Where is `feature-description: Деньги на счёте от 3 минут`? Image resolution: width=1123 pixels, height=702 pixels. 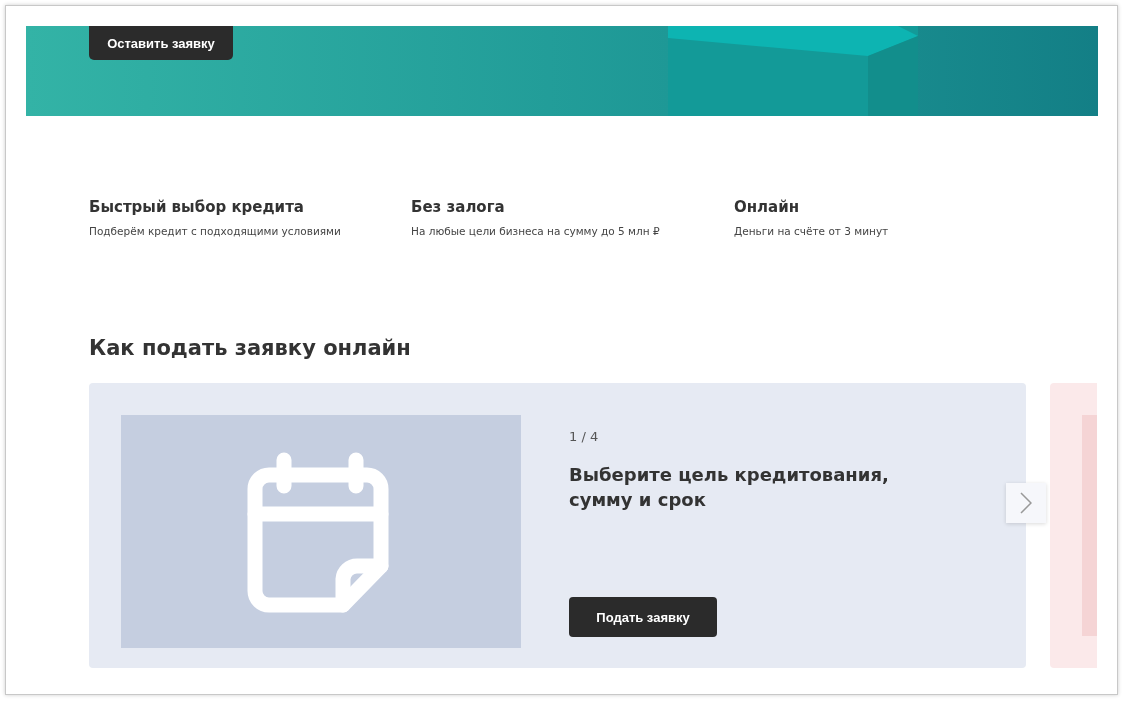 feature-description: Деньги на счёте от 3 минут is located at coordinates (812, 231).